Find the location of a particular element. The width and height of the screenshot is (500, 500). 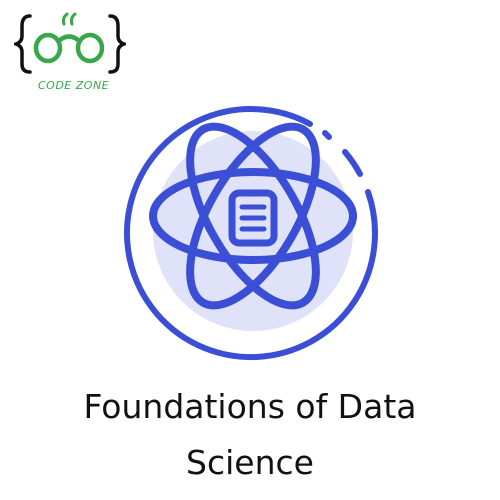

code-zone-logo: CODE ZONE is located at coordinates (70, 52).